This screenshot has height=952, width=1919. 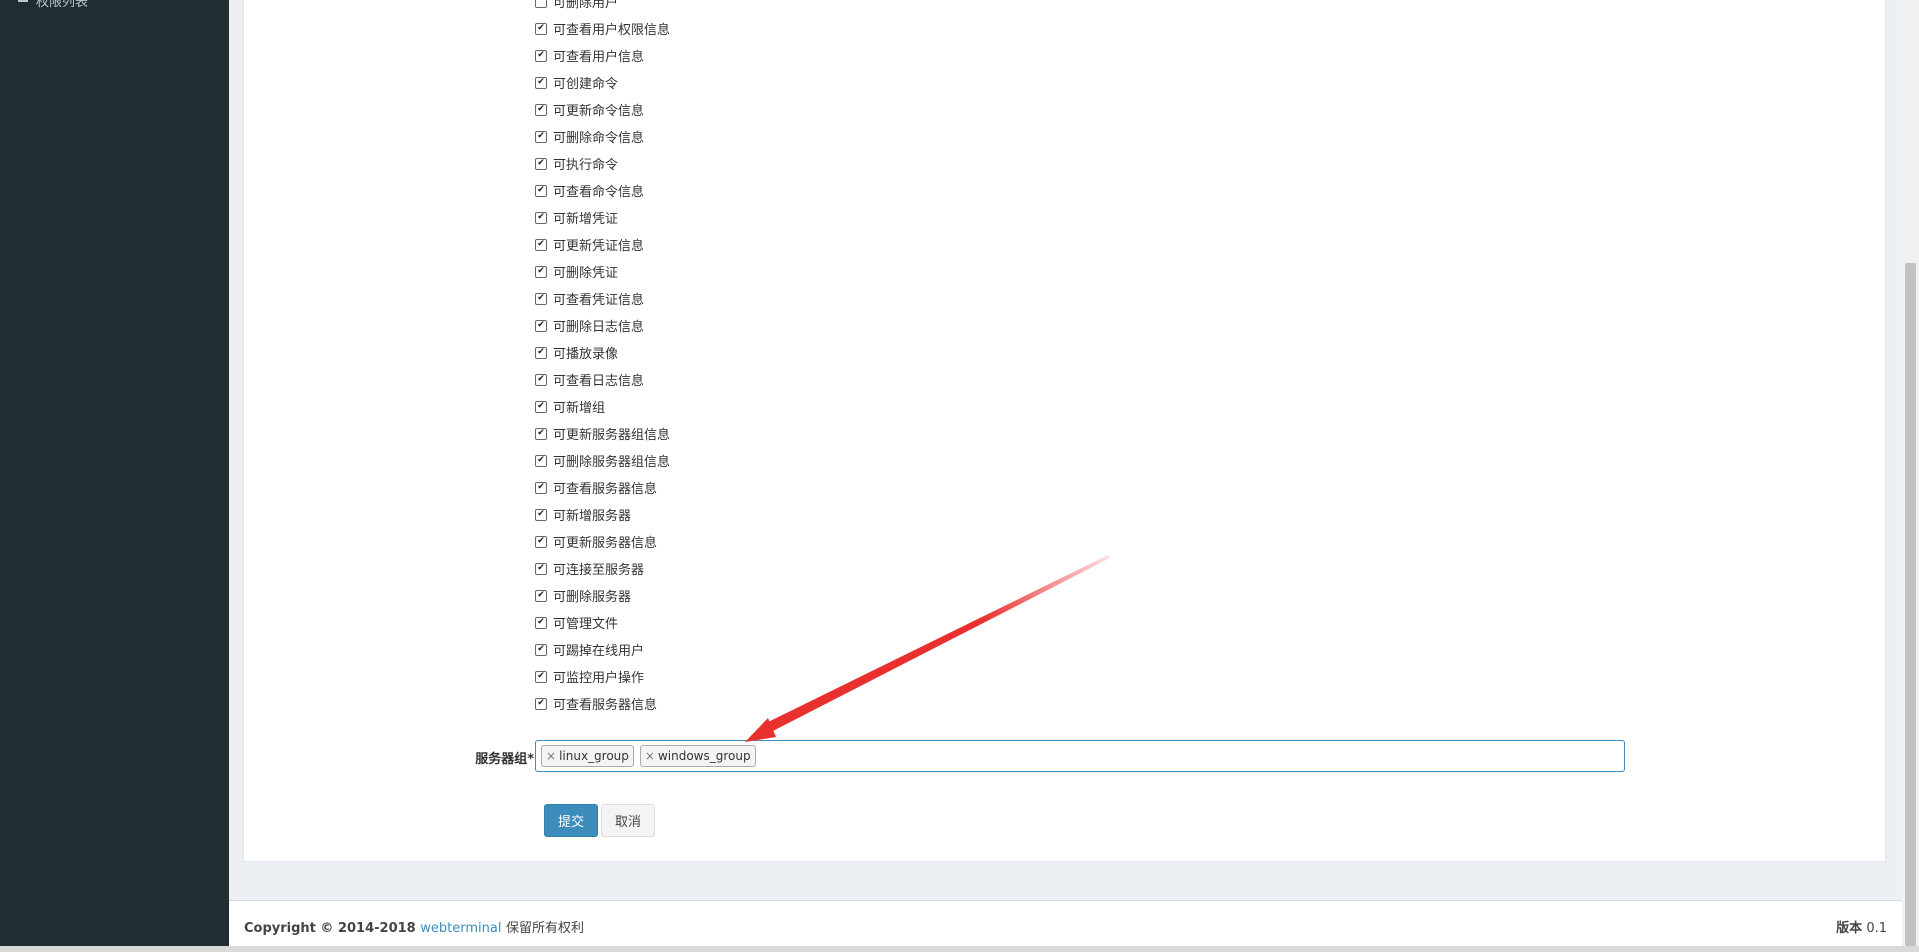 What do you see at coordinates (330, 928) in the screenshot?
I see `copyright-text: Copyright © 2014-2018` at bounding box center [330, 928].